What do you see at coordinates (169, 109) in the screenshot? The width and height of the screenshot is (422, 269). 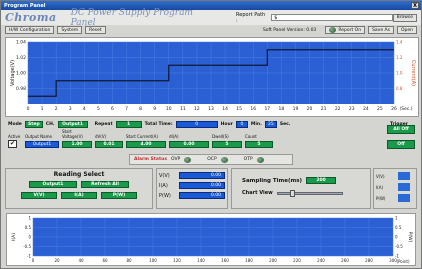 I see `x-tick-label: 10` at bounding box center [169, 109].